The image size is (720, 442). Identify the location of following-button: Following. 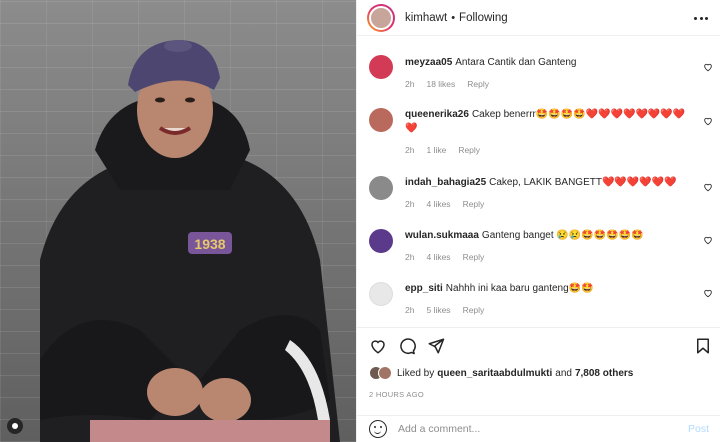
(483, 18).